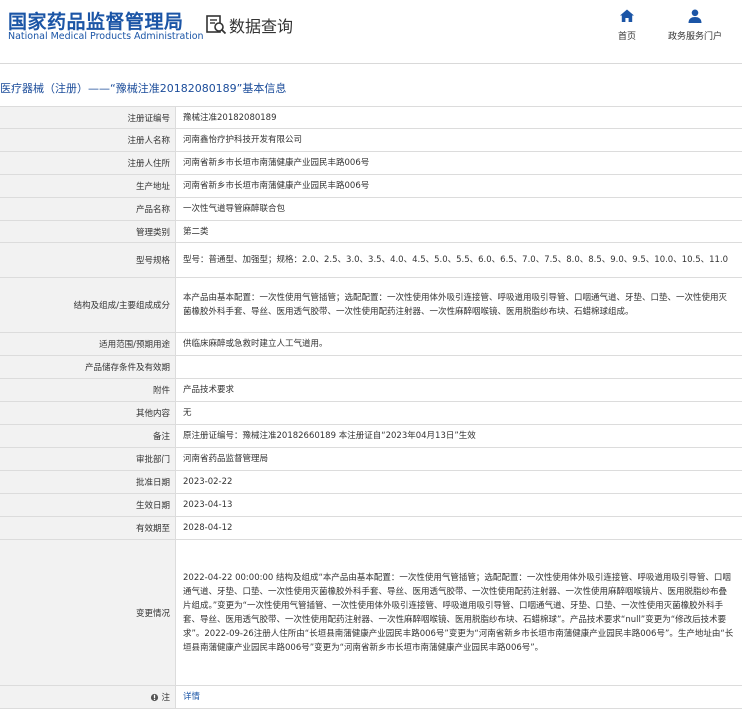 The image size is (742, 718). I want to click on row-label: 管理类别, so click(88, 231).